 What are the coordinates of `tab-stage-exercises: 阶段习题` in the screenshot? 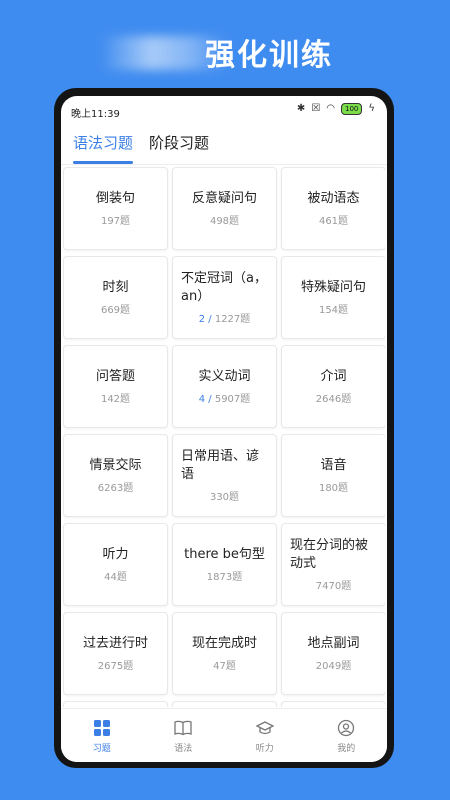 It's located at (179, 145).